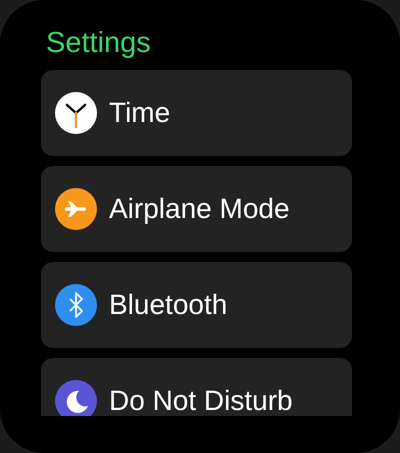  I want to click on settings-item: Bluetooth, so click(196, 305).